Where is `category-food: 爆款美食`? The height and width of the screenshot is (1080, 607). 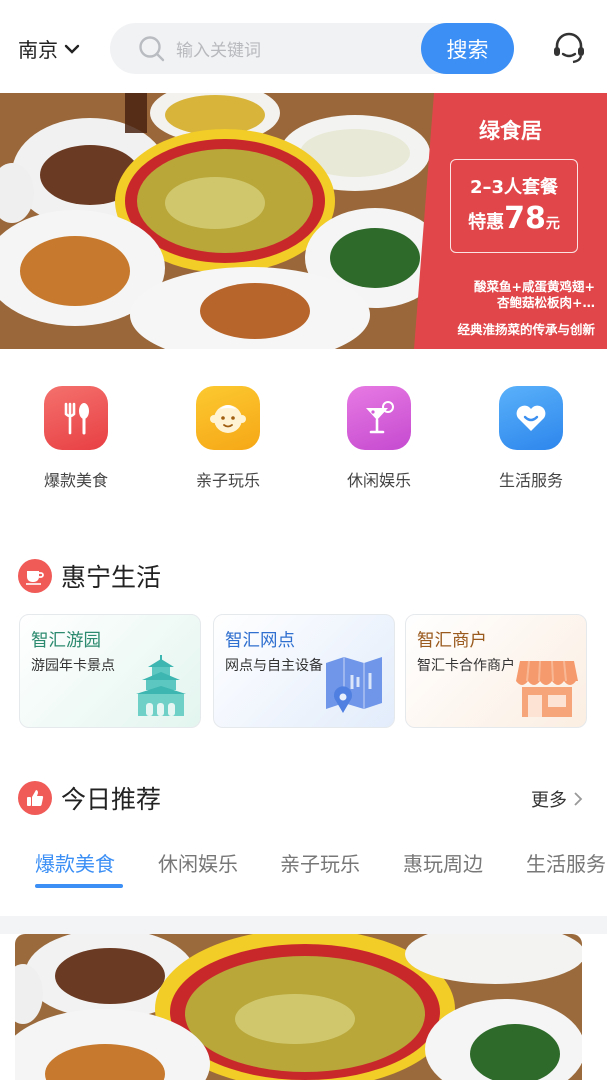 category-food: 爆款美食 is located at coordinates (76, 438).